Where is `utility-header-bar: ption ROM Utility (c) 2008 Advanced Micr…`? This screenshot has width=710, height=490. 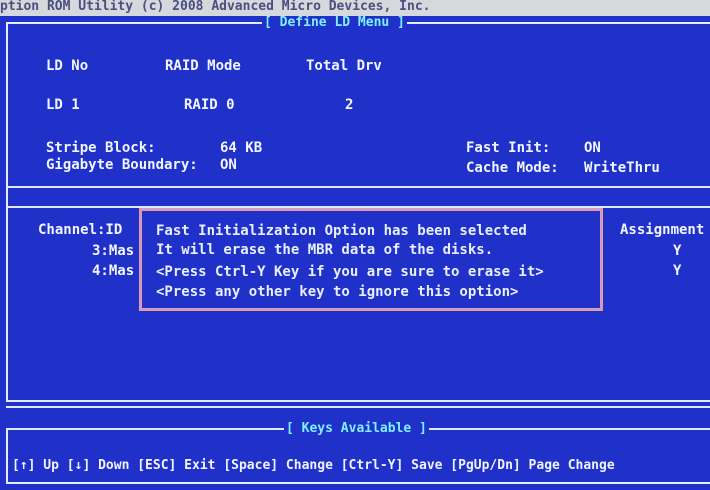 utility-header-bar: ption ROM Utility (c) 2008 Advanced Micr… is located at coordinates (355, 8).